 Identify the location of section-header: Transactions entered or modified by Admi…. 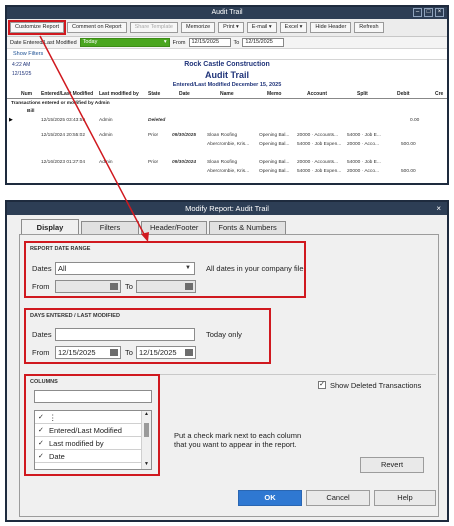
(227, 105).